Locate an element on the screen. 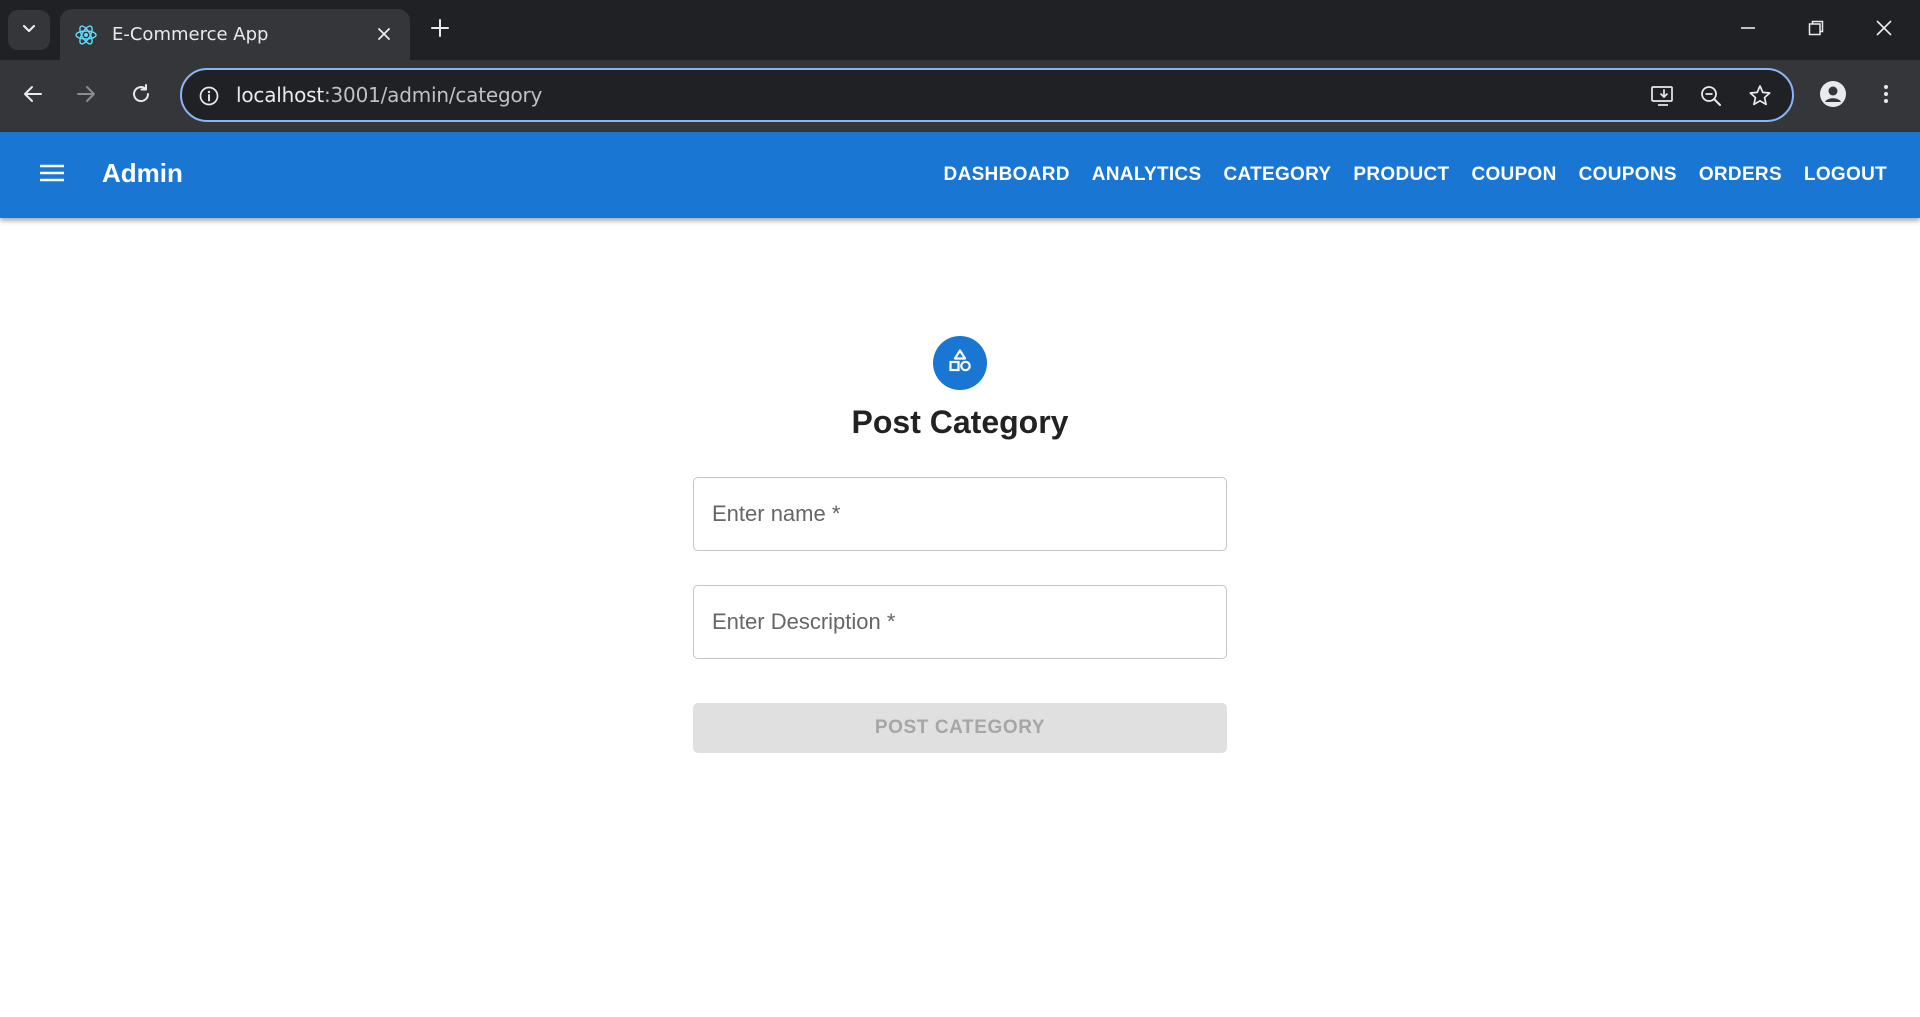  url-text: localhost:3001/admin/category is located at coordinates (389, 95).